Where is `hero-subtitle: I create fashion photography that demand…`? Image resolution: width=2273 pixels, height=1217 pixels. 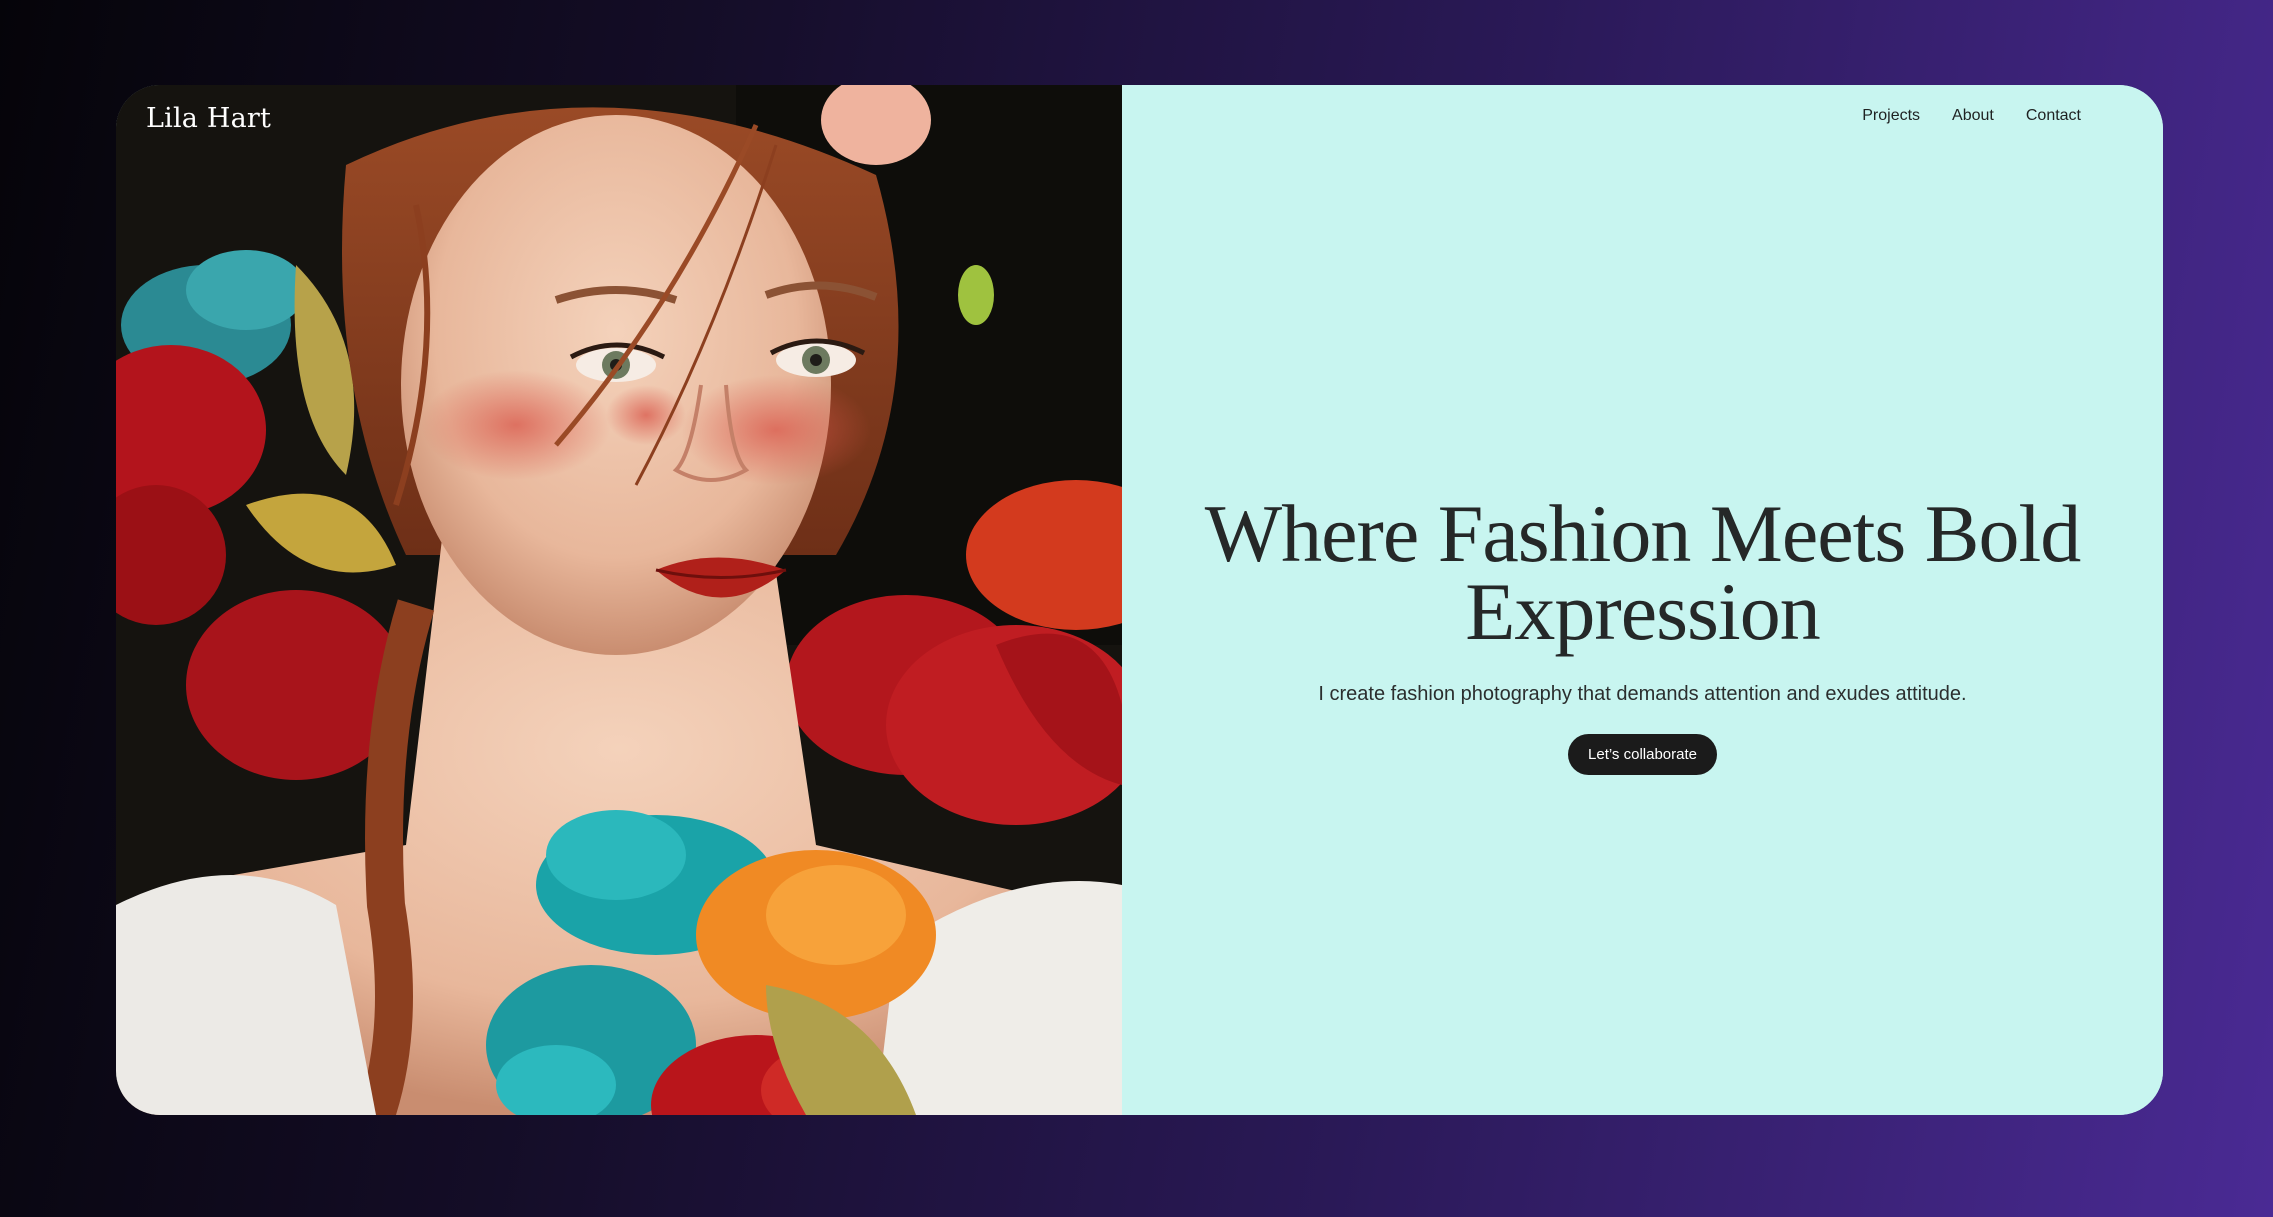
hero-subtitle: I create fashion photography that demand… is located at coordinates (1642, 694).